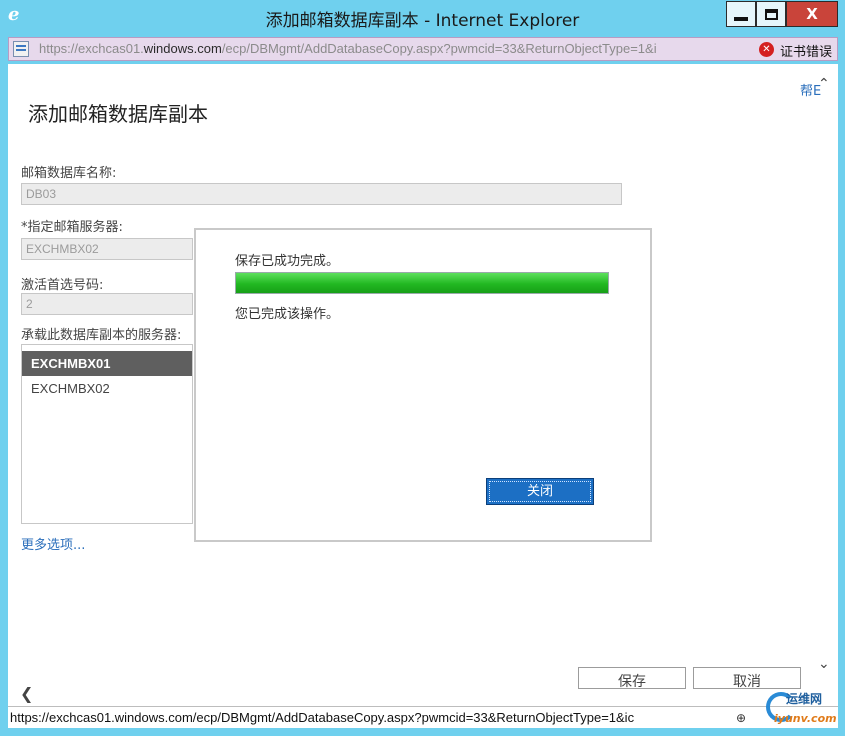  Describe the element at coordinates (747, 678) in the screenshot. I see `cancel-button: 取消` at that location.